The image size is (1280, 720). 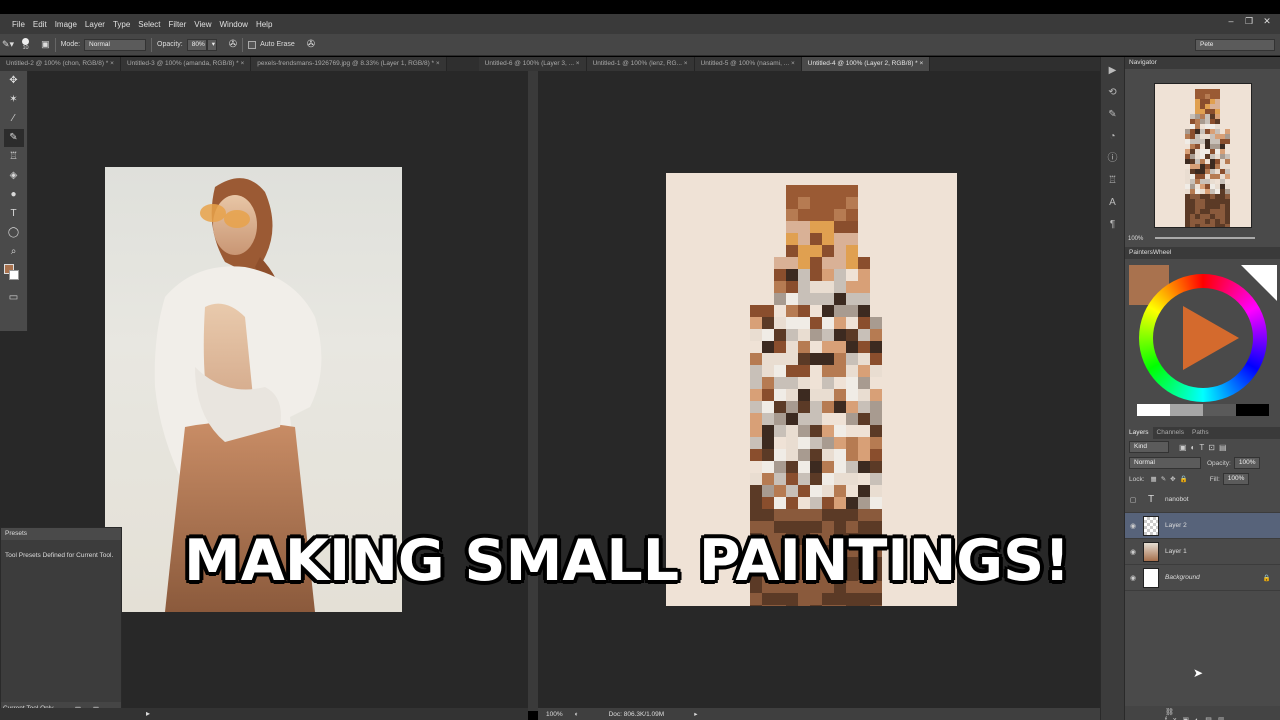 What do you see at coordinates (178, 24) in the screenshot?
I see `menu-filter: Filter` at bounding box center [178, 24].